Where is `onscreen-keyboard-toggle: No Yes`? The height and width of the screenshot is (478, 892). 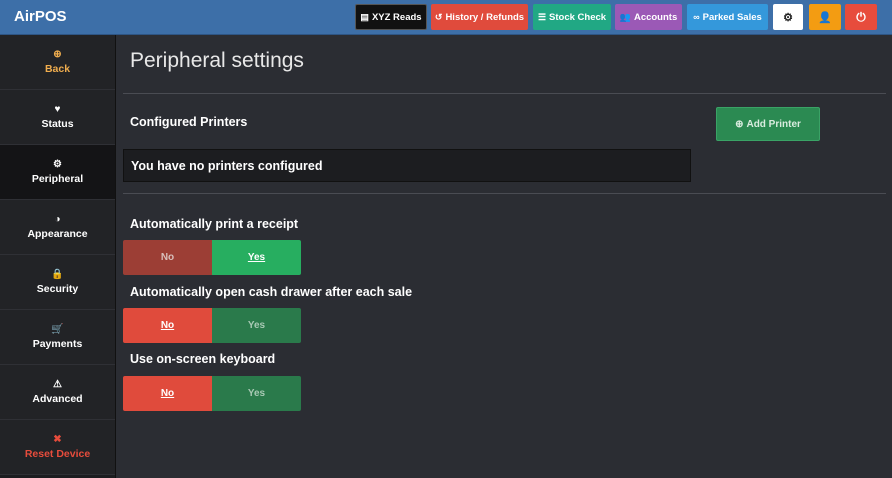
onscreen-keyboard-toggle: No Yes is located at coordinates (212, 393).